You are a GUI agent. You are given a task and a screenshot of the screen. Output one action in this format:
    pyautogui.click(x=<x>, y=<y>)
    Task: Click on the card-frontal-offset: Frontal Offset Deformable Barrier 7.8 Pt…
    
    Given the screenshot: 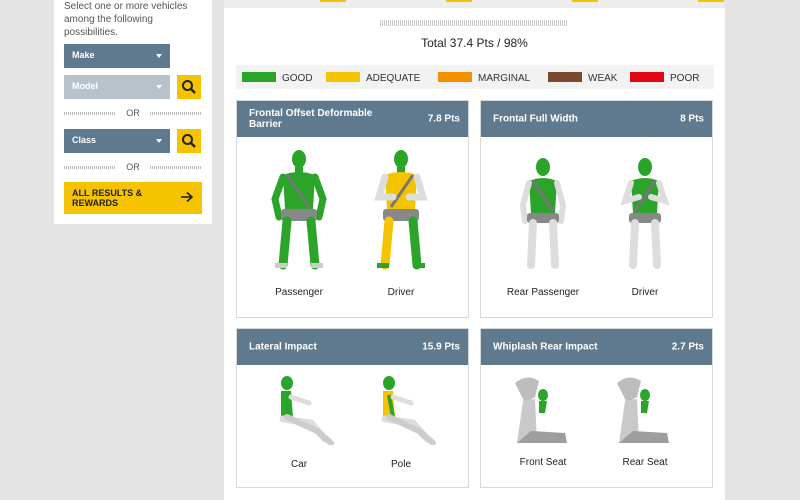 What is the action you would take?
    pyautogui.click(x=352, y=209)
    